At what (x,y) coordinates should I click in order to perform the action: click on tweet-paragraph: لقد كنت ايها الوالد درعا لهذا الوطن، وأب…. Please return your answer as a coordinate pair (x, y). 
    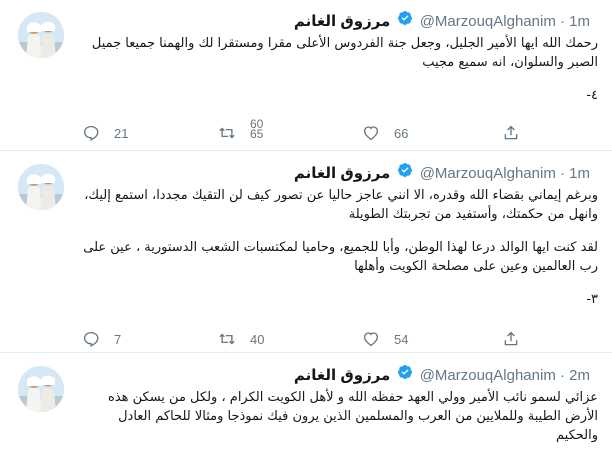
    Looking at the image, I should click on (340, 257).